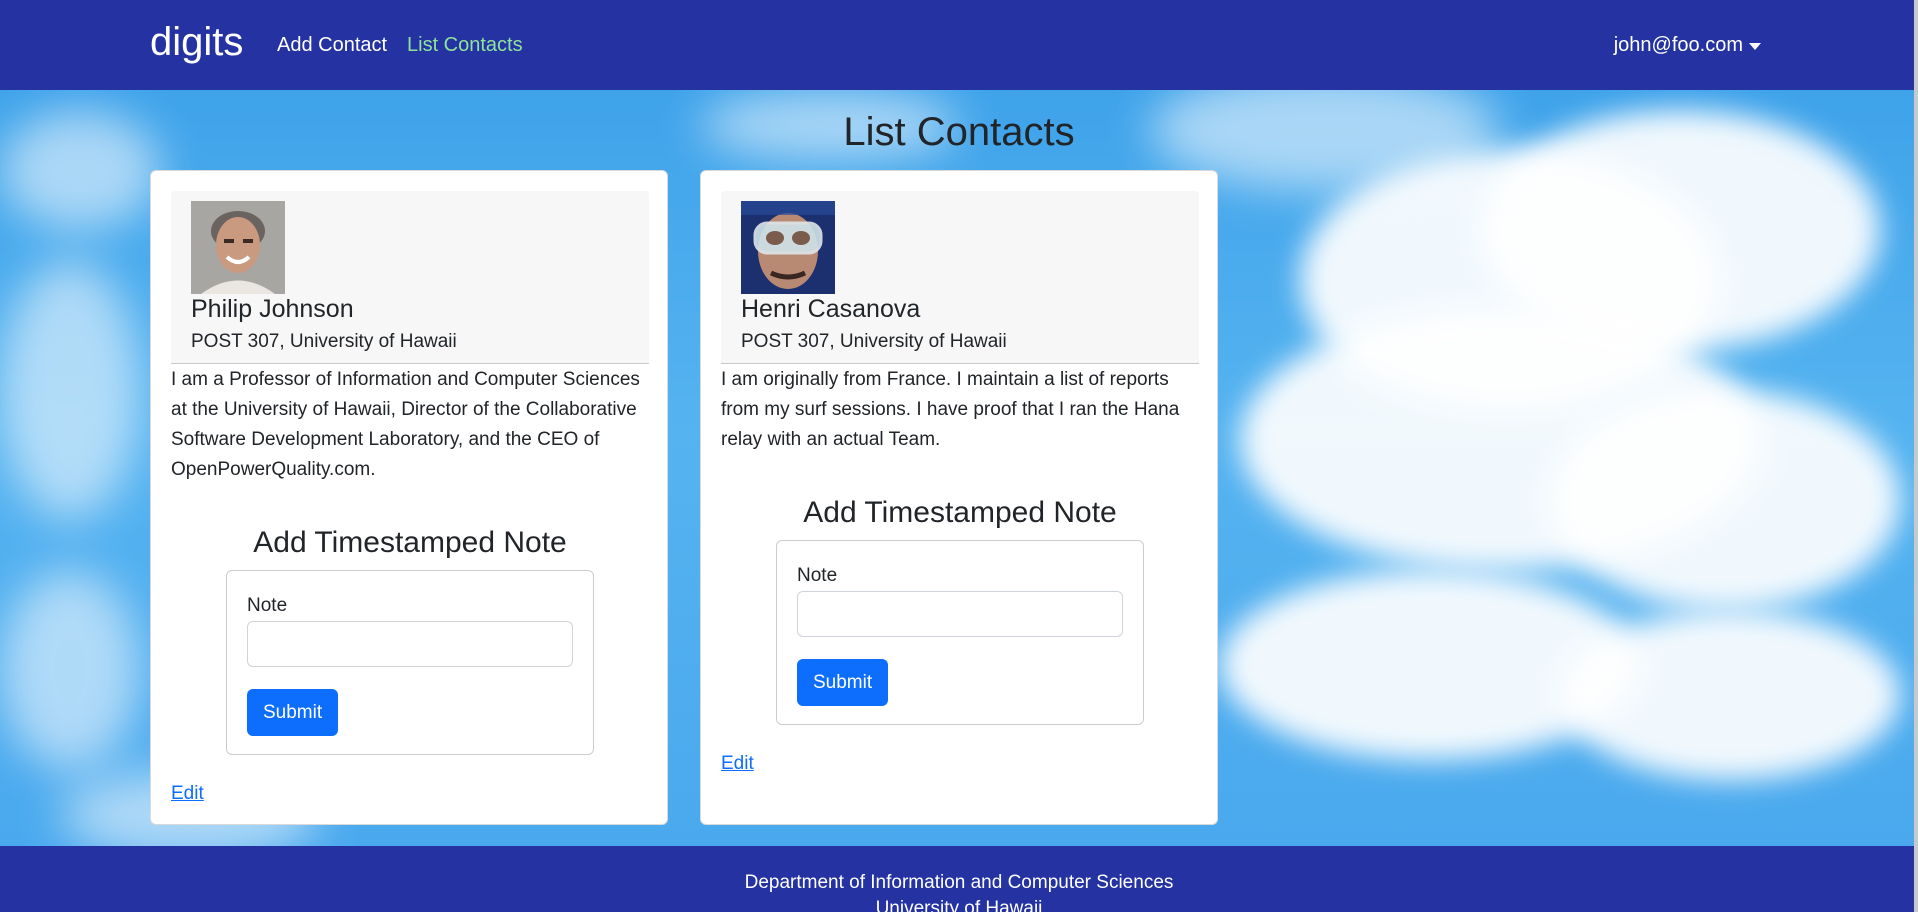 The height and width of the screenshot is (912, 1918). I want to click on page-scrollbar, so click(1916, 456).